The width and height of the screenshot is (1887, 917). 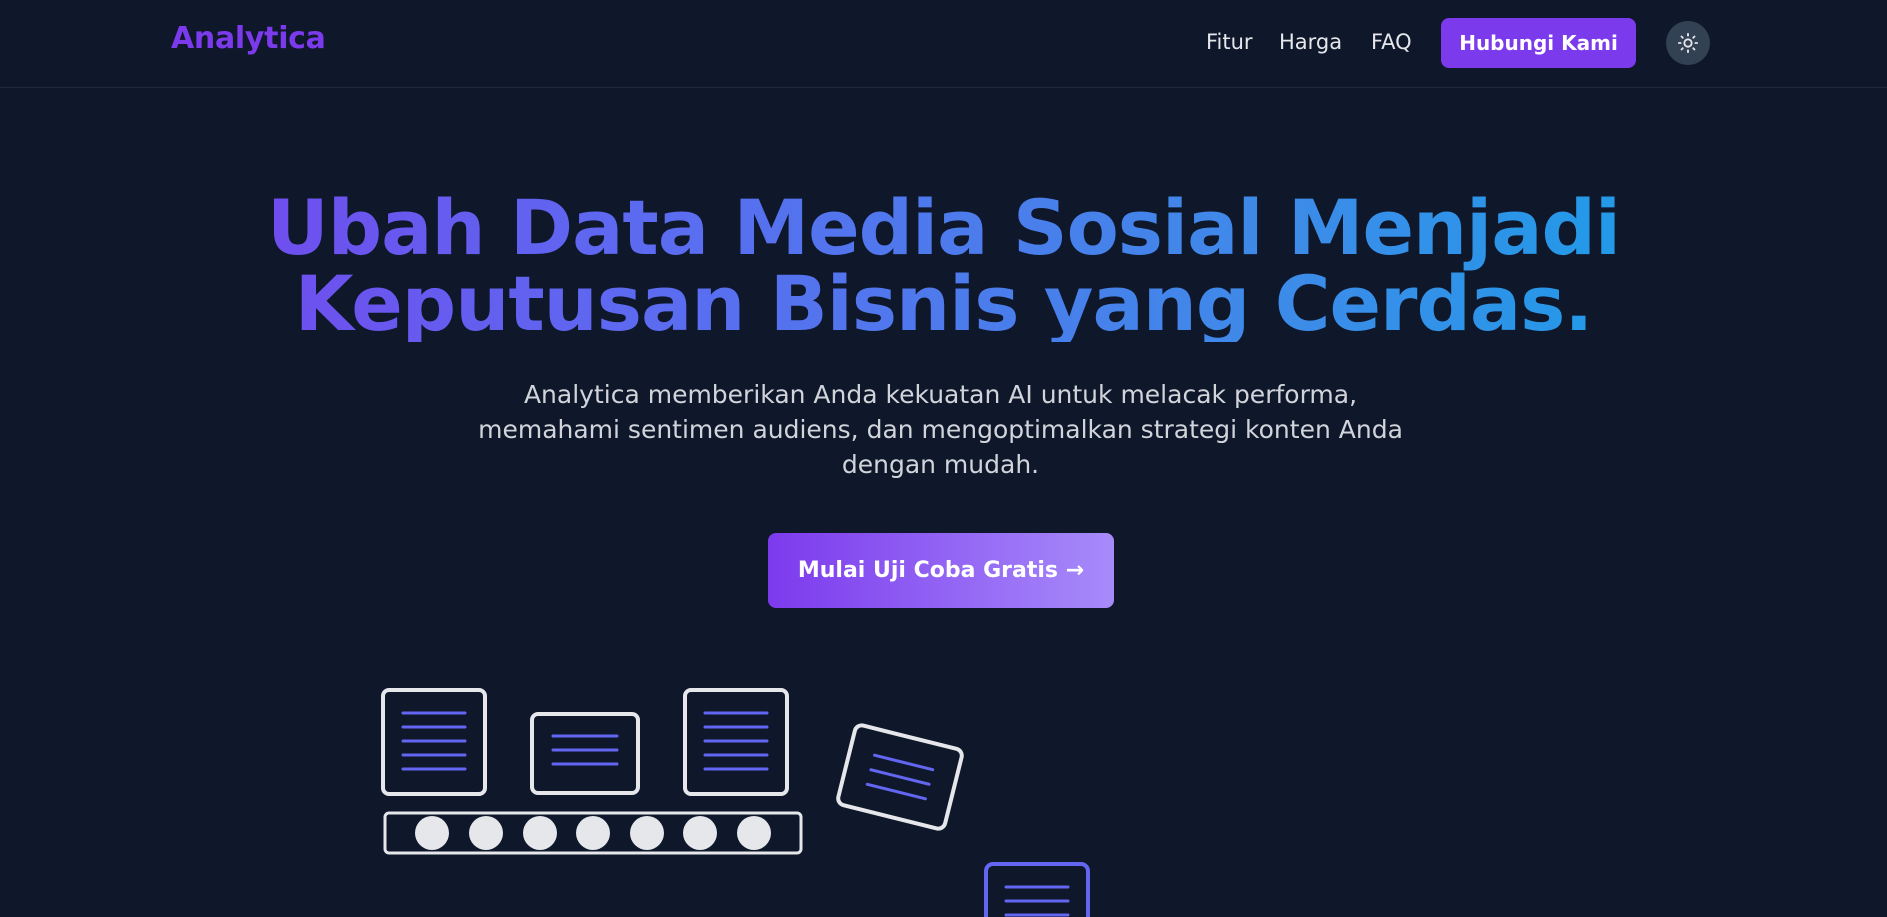 I want to click on document-conveyor-icon, so click(x=735, y=802).